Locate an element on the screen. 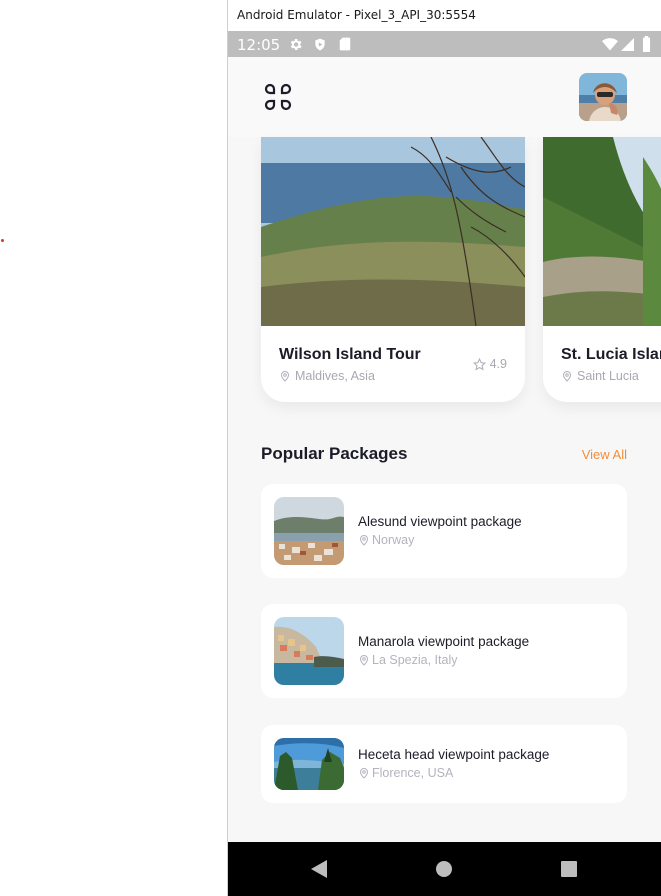 The width and height of the screenshot is (661, 896). package-location: Florence, USA is located at coordinates (405, 773).